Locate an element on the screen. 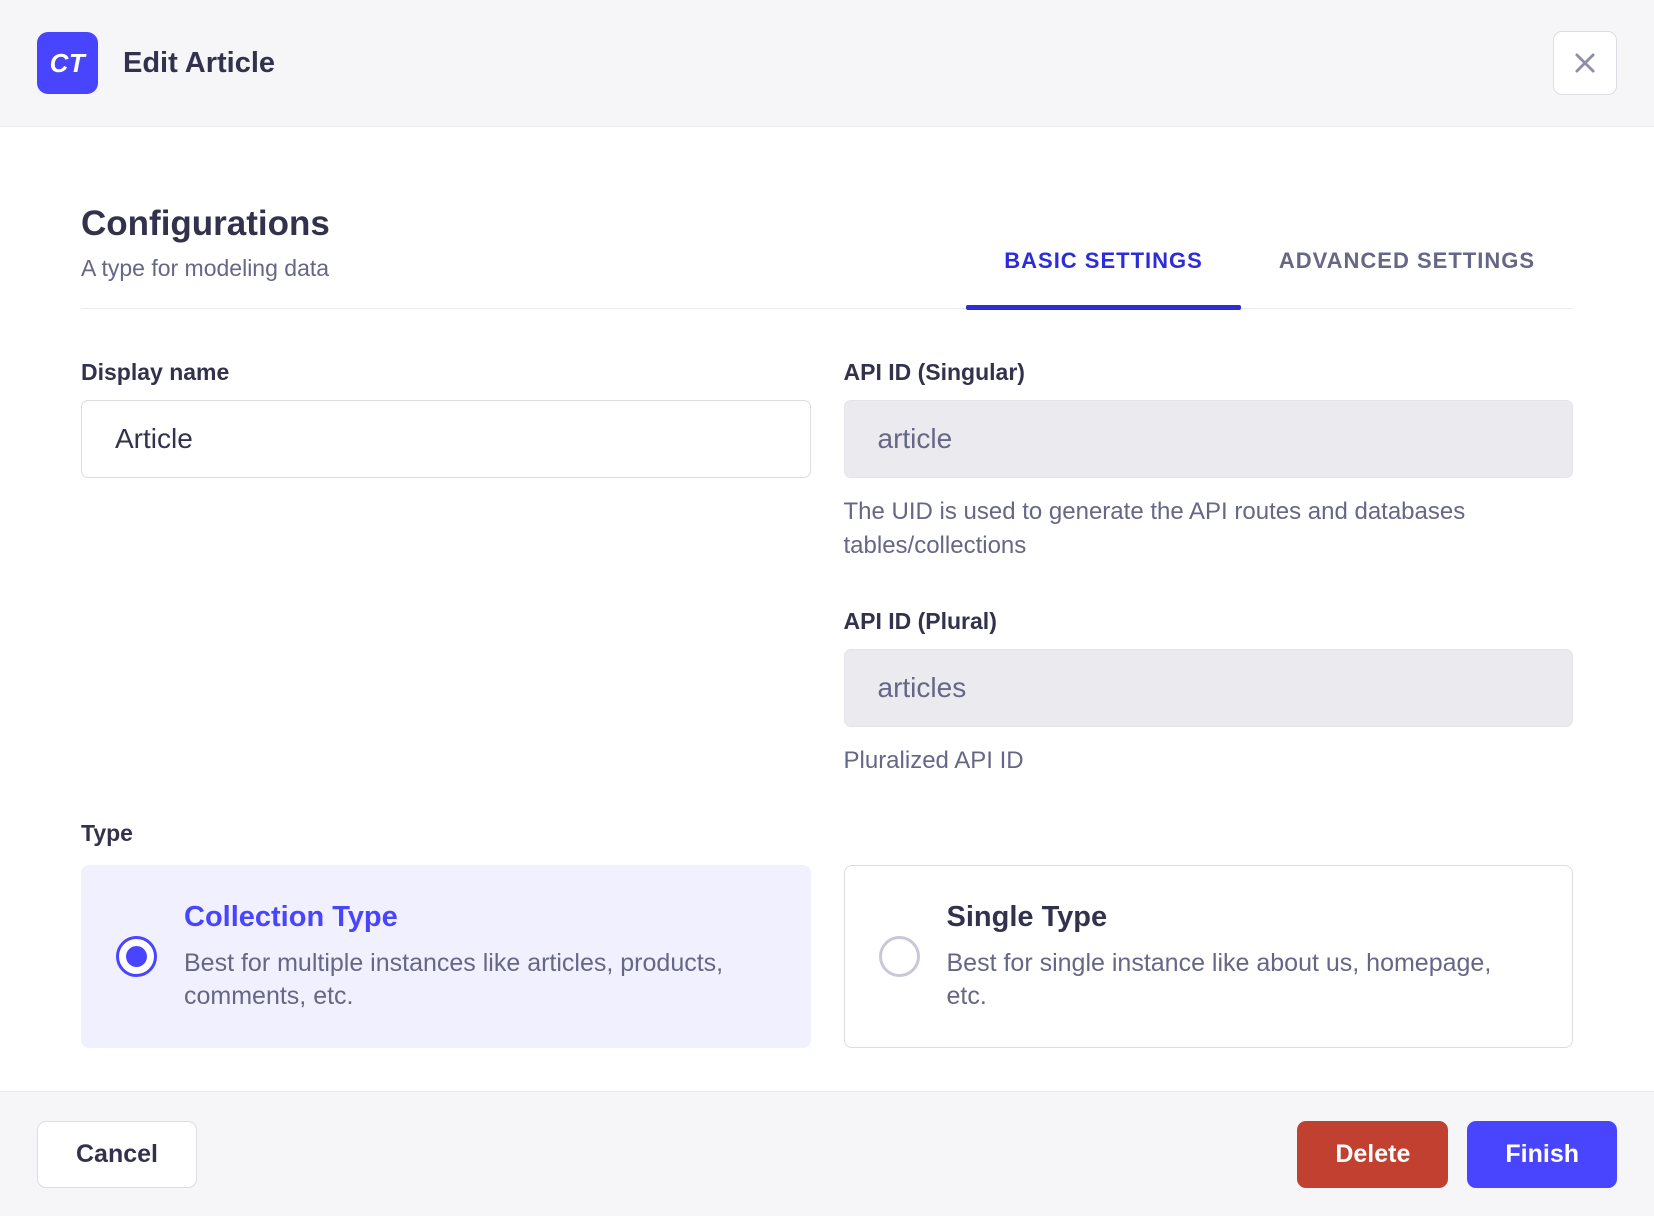  tab-basic-settings: BASIC SETTINGS is located at coordinates (1103, 279).